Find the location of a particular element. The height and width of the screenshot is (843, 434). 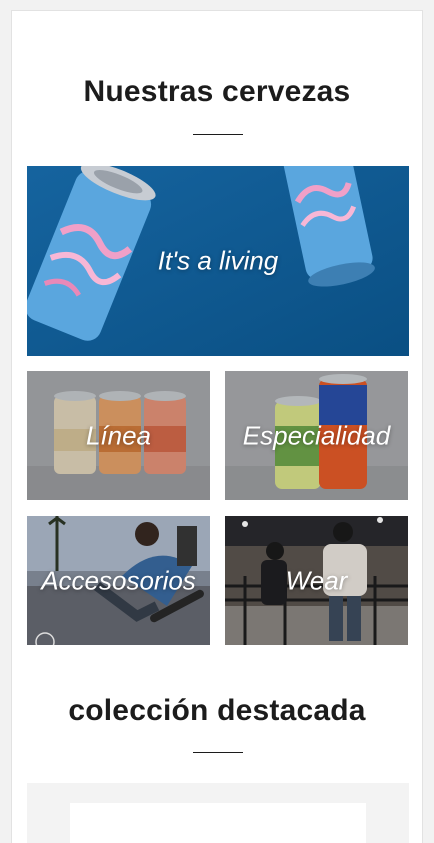

featured-section-title: colección destacada is located at coordinates (217, 710).